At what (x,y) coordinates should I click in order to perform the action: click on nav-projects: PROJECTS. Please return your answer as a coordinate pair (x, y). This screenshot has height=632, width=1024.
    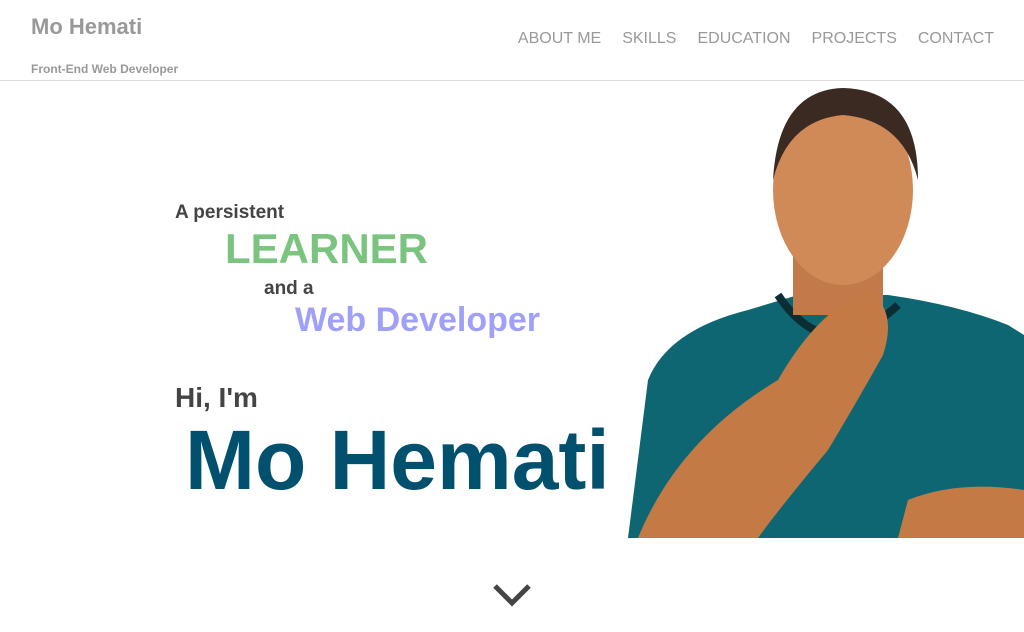
    Looking at the image, I should click on (854, 39).